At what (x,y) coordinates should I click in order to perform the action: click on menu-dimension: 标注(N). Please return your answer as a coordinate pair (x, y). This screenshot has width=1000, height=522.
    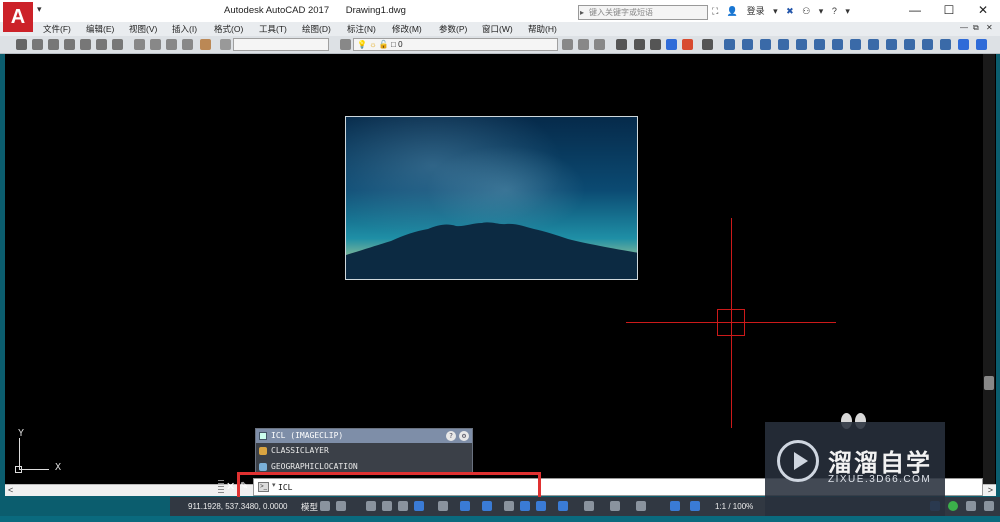
    Looking at the image, I should click on (361, 29).